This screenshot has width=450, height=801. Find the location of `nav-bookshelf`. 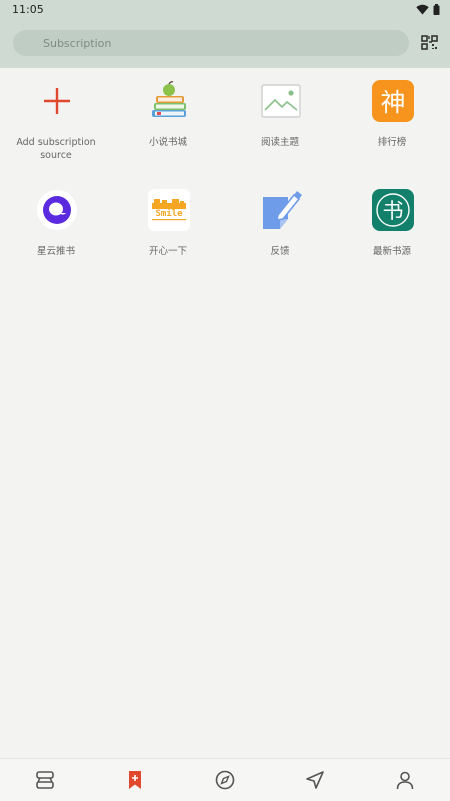

nav-bookshelf is located at coordinates (45, 780).